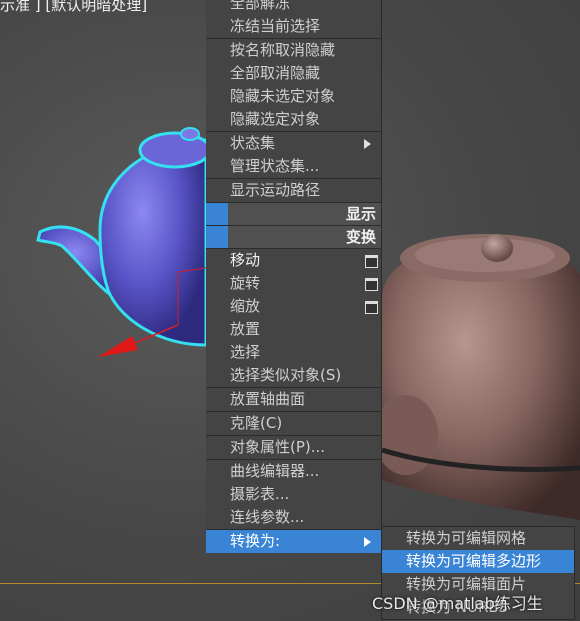 The height and width of the screenshot is (621, 580). I want to click on menu-item-place-pivot-surface: 放置轴曲面, so click(293, 399).